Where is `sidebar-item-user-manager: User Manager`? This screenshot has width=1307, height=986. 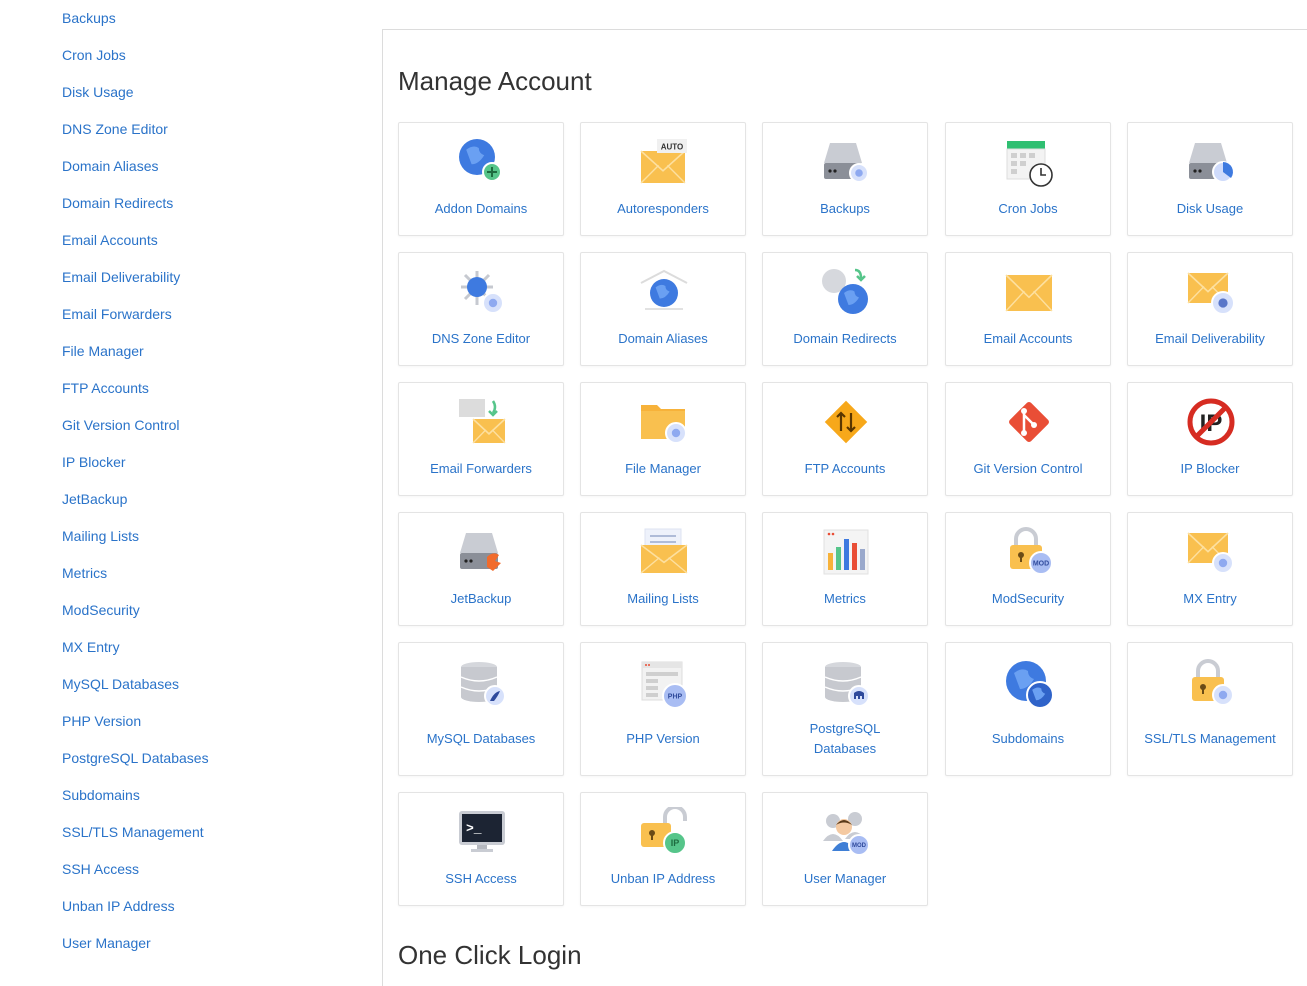
sidebar-item-user-manager: User Manager is located at coordinates (106, 943).